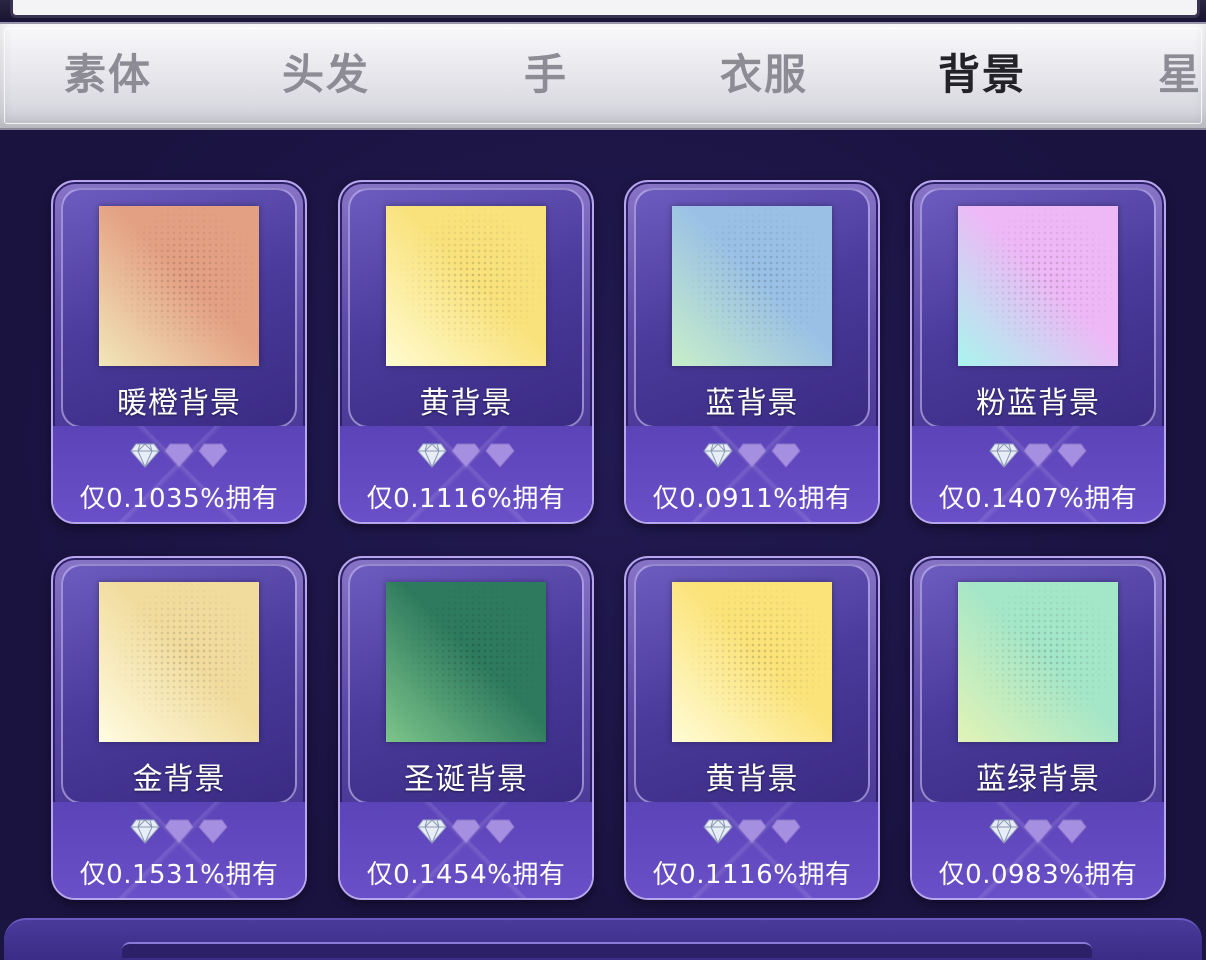 The height and width of the screenshot is (960, 1206). Describe the element at coordinates (1180, 75) in the screenshot. I see `tab-star: 星` at that location.